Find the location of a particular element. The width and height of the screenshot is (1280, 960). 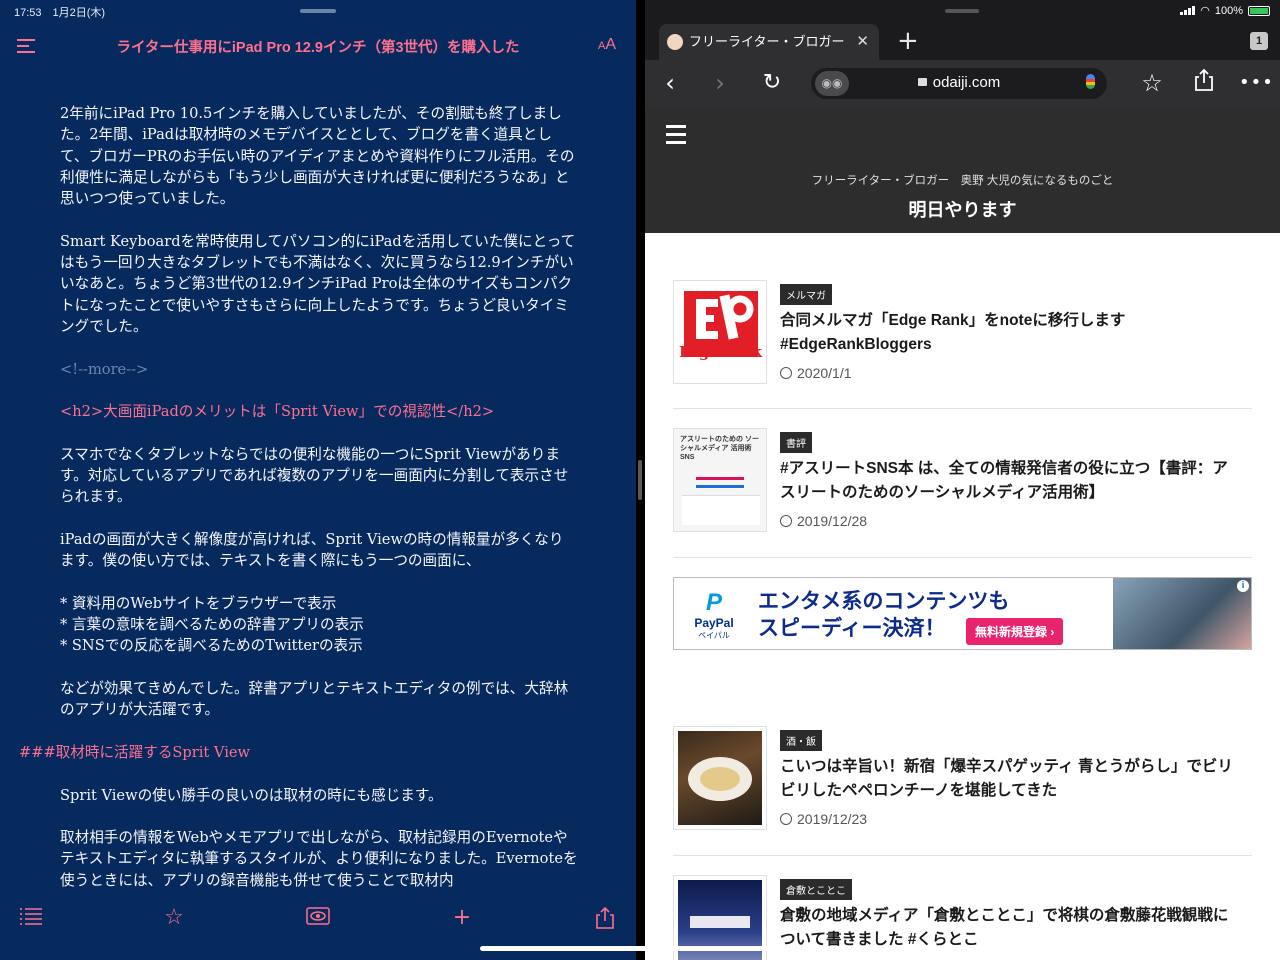

star-icon: ☆ is located at coordinates (174, 918).